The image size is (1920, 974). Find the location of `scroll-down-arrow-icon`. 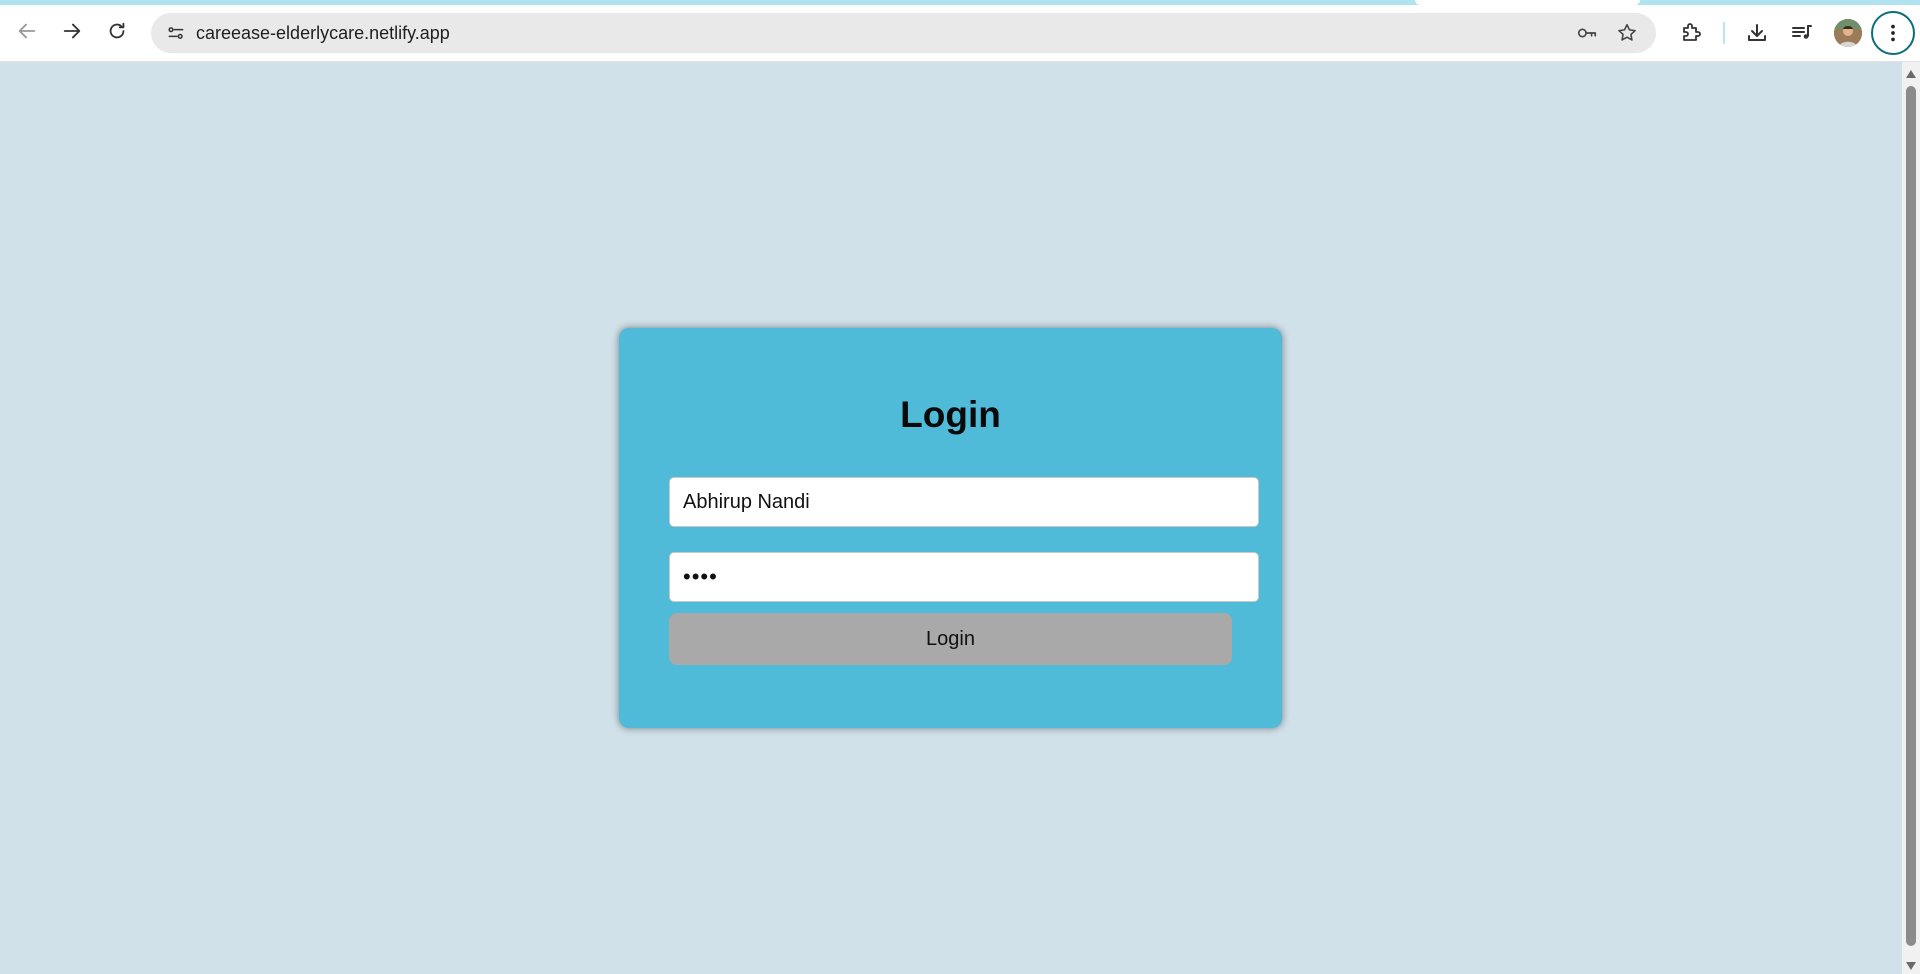

scroll-down-arrow-icon is located at coordinates (1911, 966).